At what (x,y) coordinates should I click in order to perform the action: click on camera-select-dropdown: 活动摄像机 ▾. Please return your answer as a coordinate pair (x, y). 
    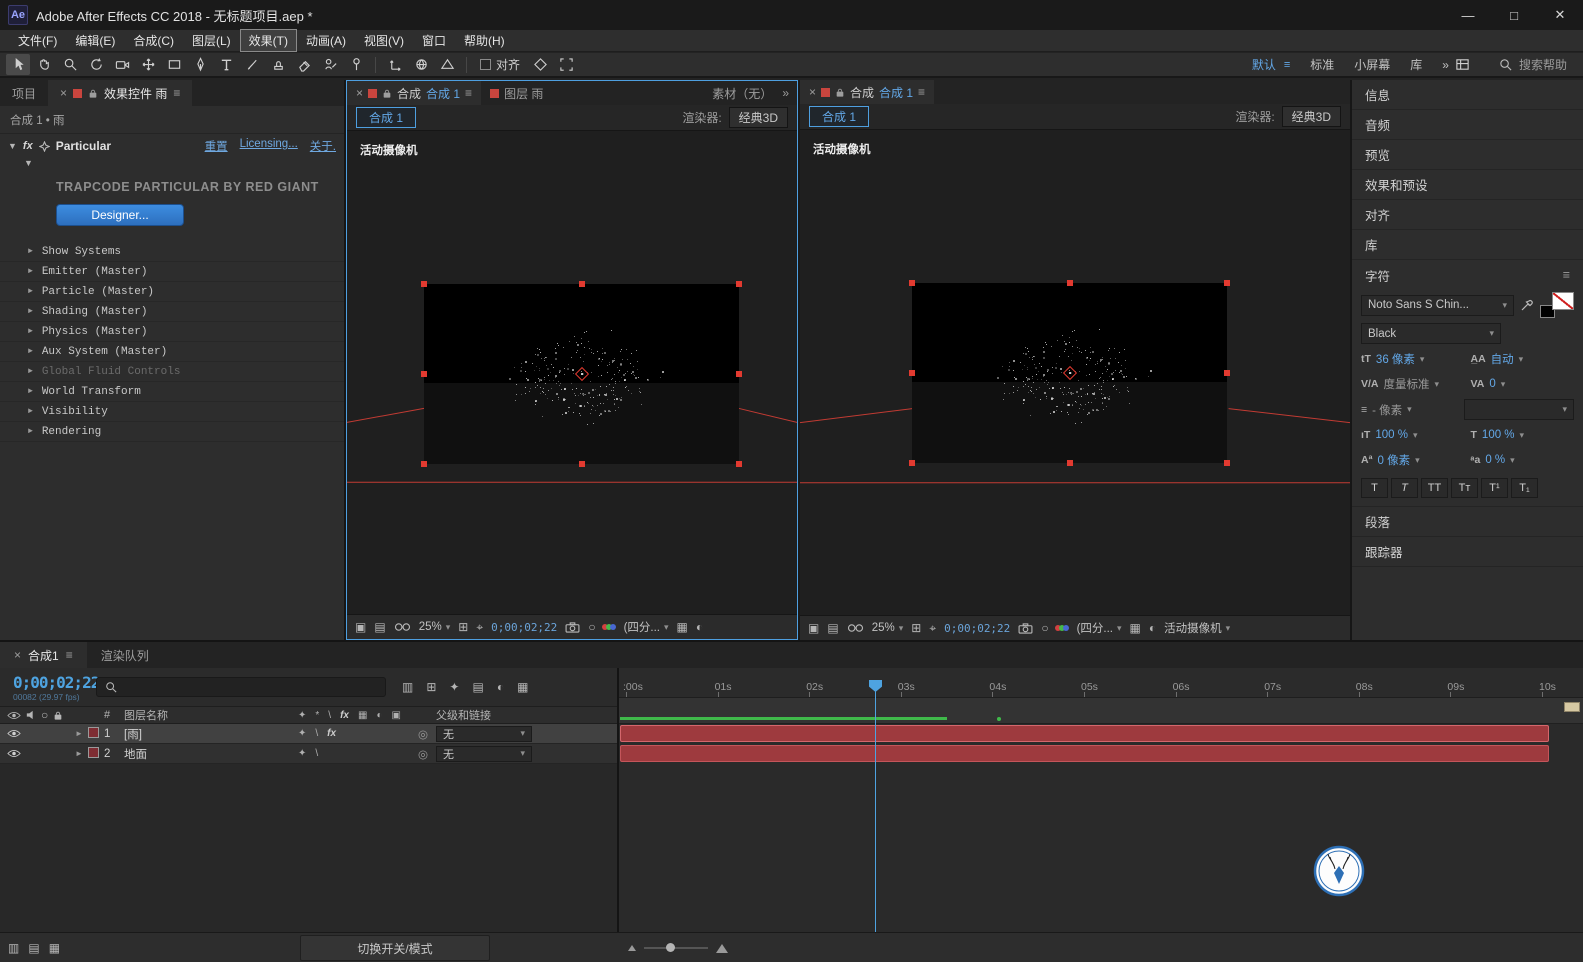
    Looking at the image, I should click on (1197, 628).